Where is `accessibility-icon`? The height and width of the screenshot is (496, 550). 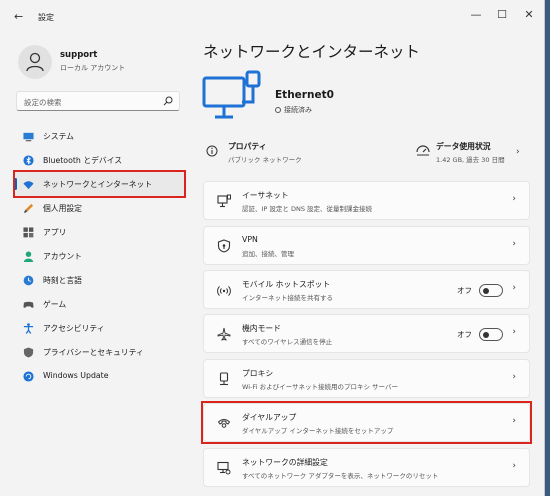
accessibility-icon is located at coordinates (28, 328).